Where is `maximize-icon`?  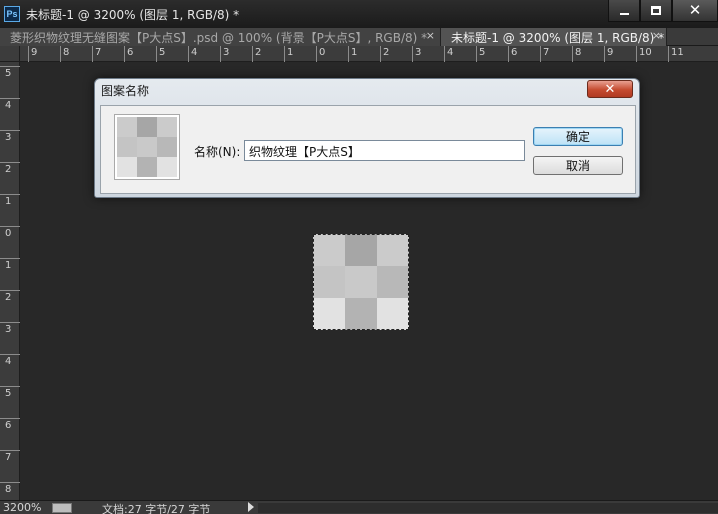 maximize-icon is located at coordinates (656, 10).